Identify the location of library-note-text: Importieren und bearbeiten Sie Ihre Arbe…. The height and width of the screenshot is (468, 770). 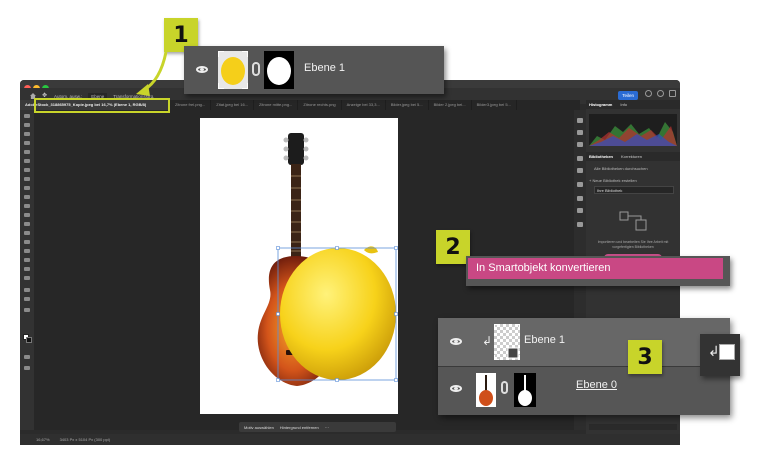
(633, 244).